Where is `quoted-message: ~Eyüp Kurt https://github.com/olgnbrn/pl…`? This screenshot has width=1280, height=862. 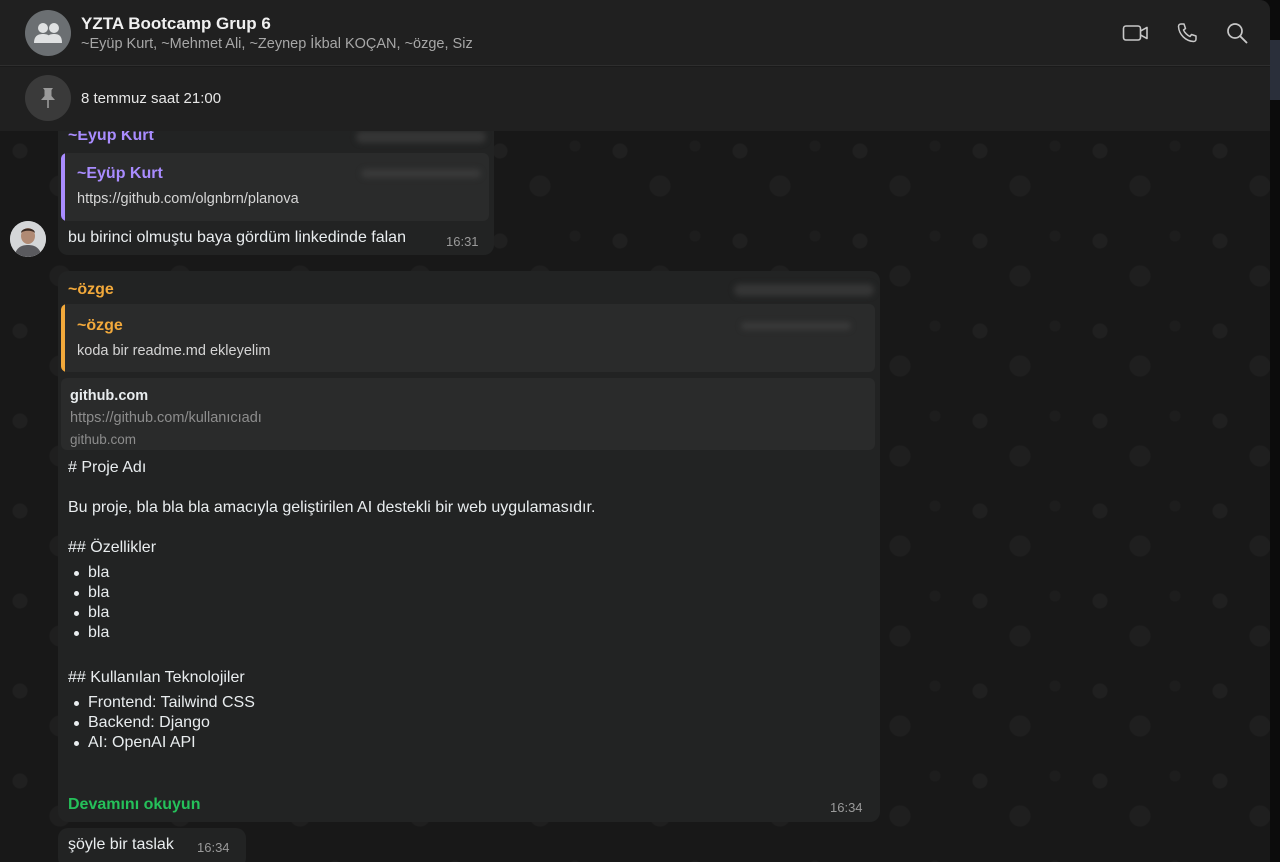
quoted-message: ~Eyüp Kurt https://github.com/olgnbrn/pl… is located at coordinates (275, 187).